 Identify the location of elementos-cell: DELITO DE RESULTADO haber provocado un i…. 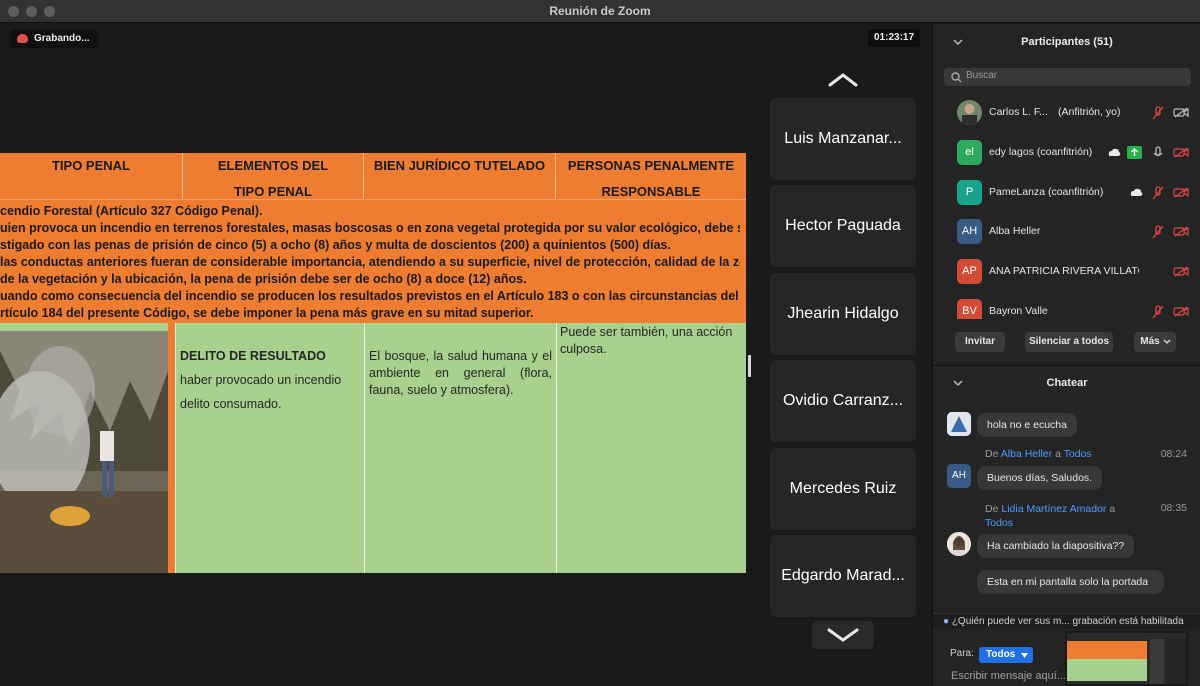
(269, 448).